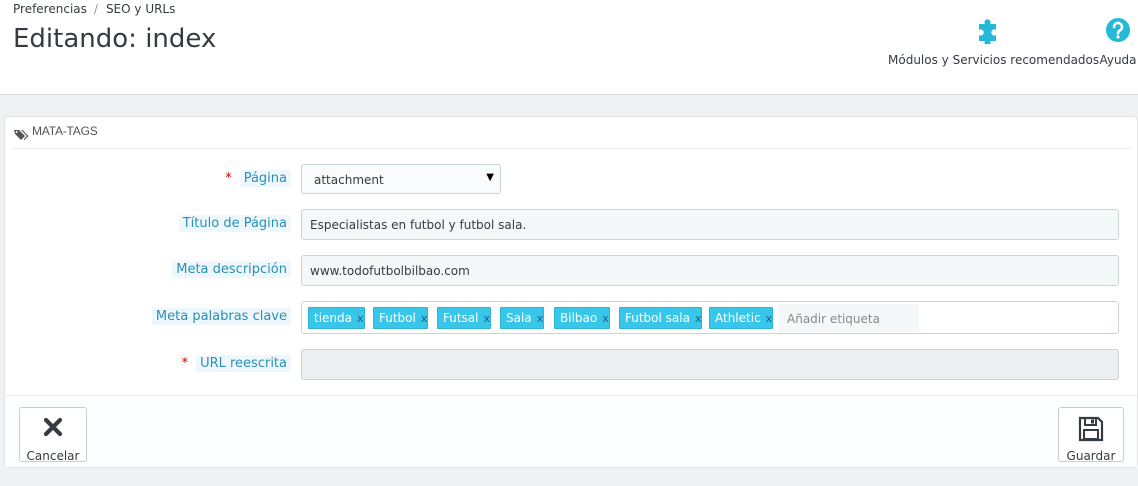 This screenshot has width=1138, height=486. I want to click on tags-icon, so click(21, 135).